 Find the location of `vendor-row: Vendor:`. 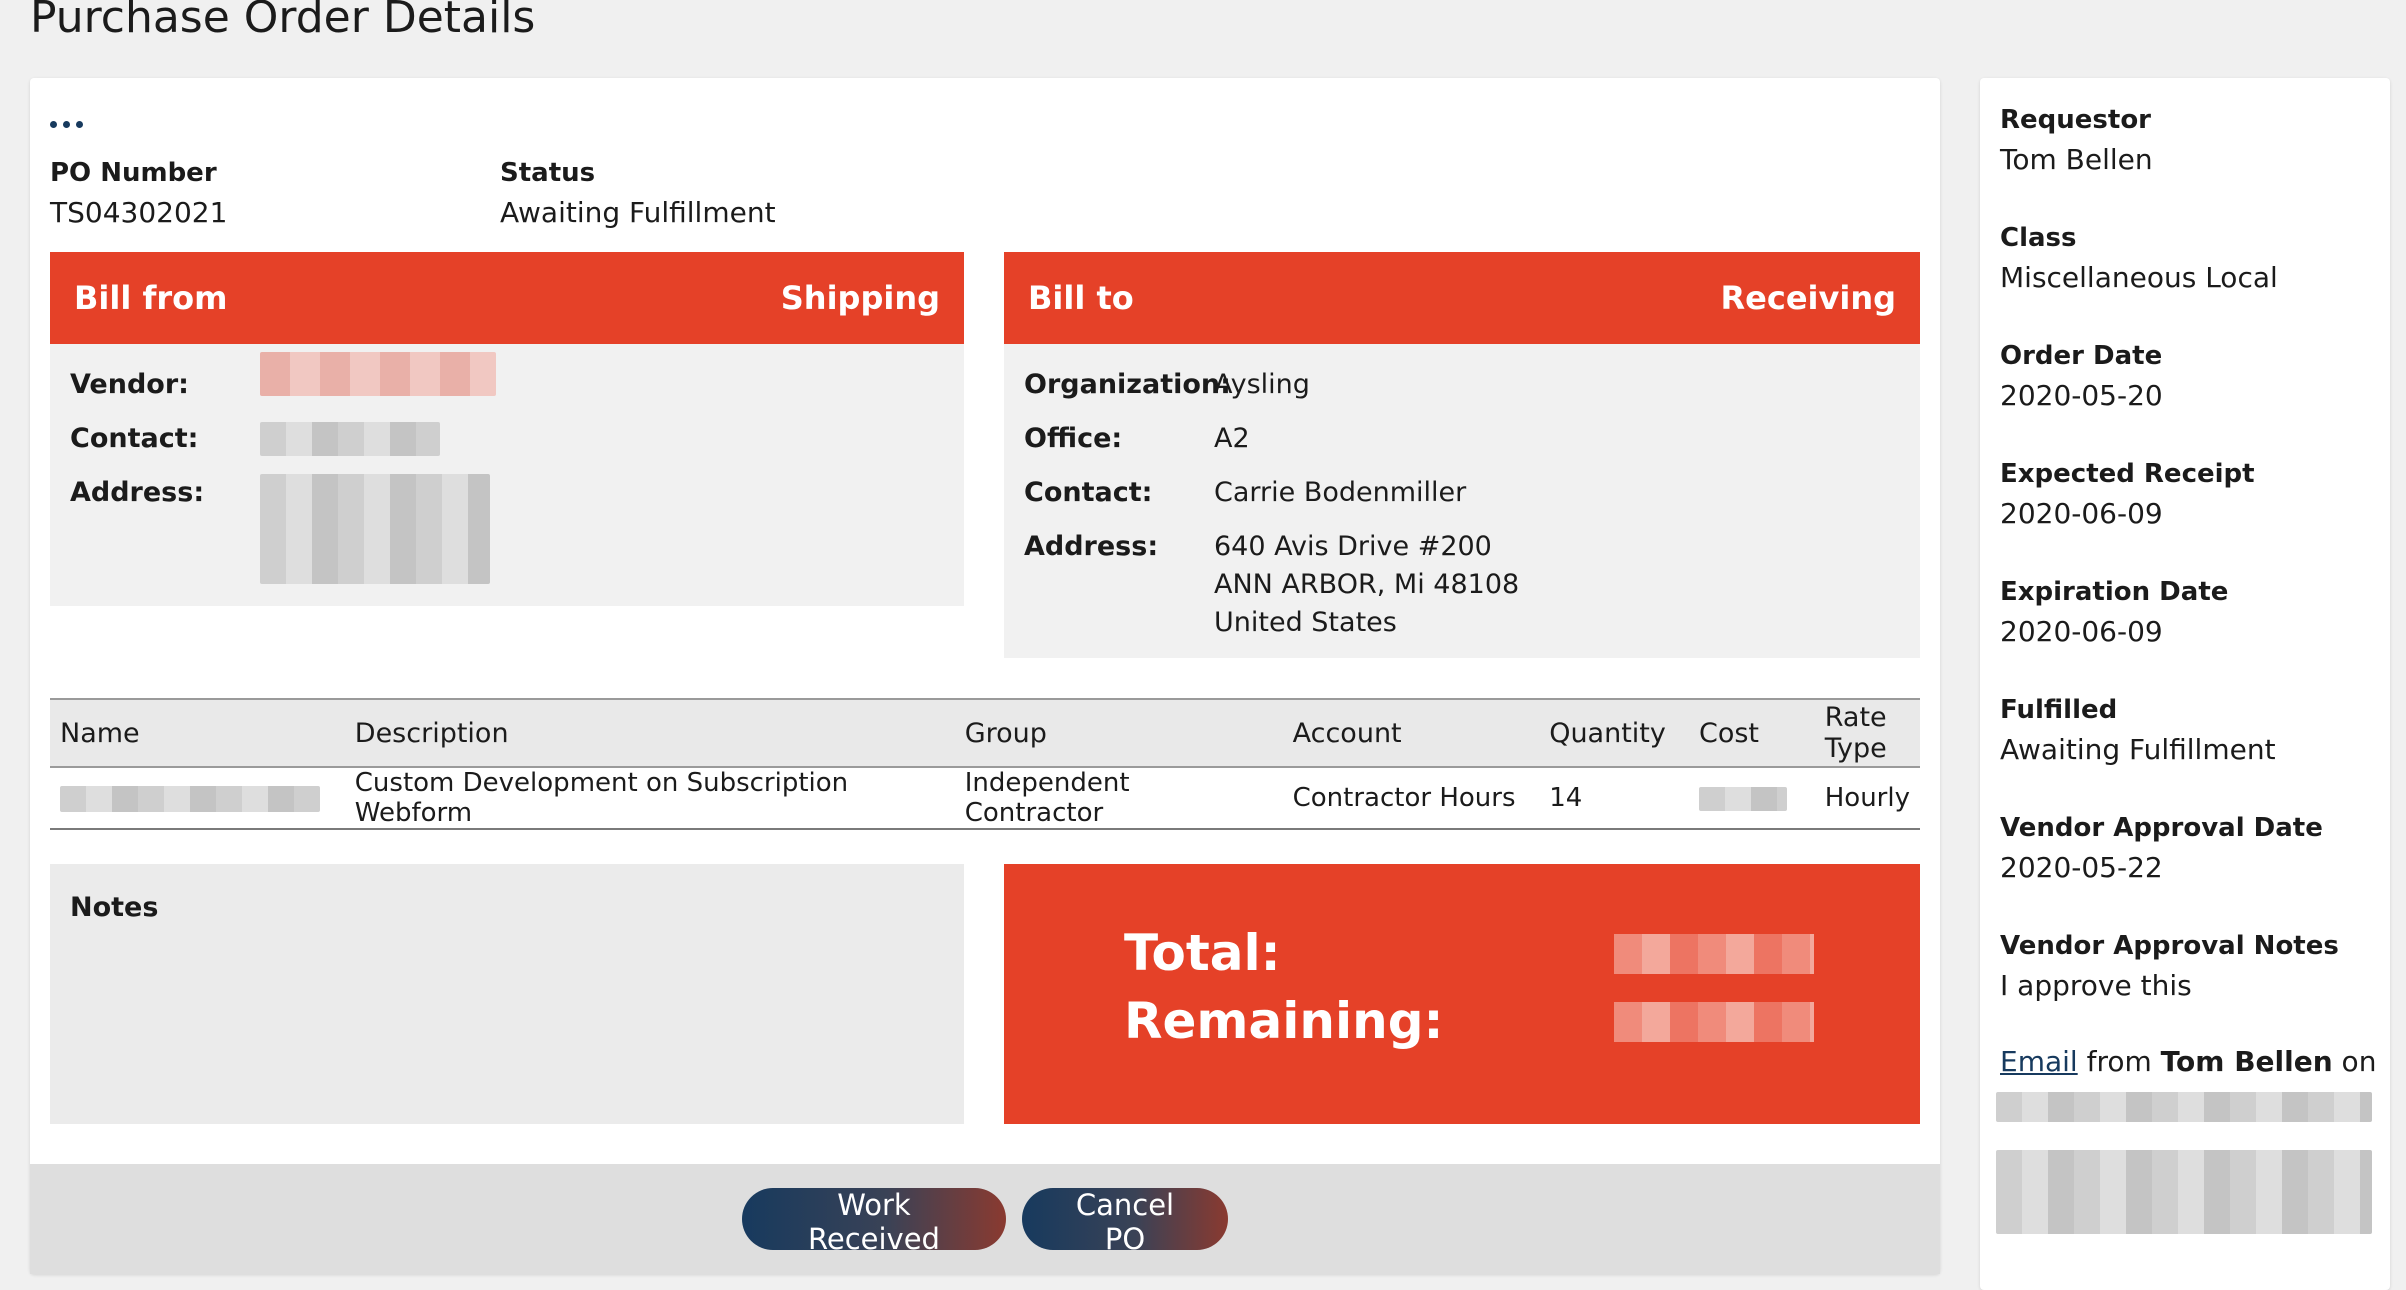

vendor-row: Vendor: is located at coordinates (507, 382).